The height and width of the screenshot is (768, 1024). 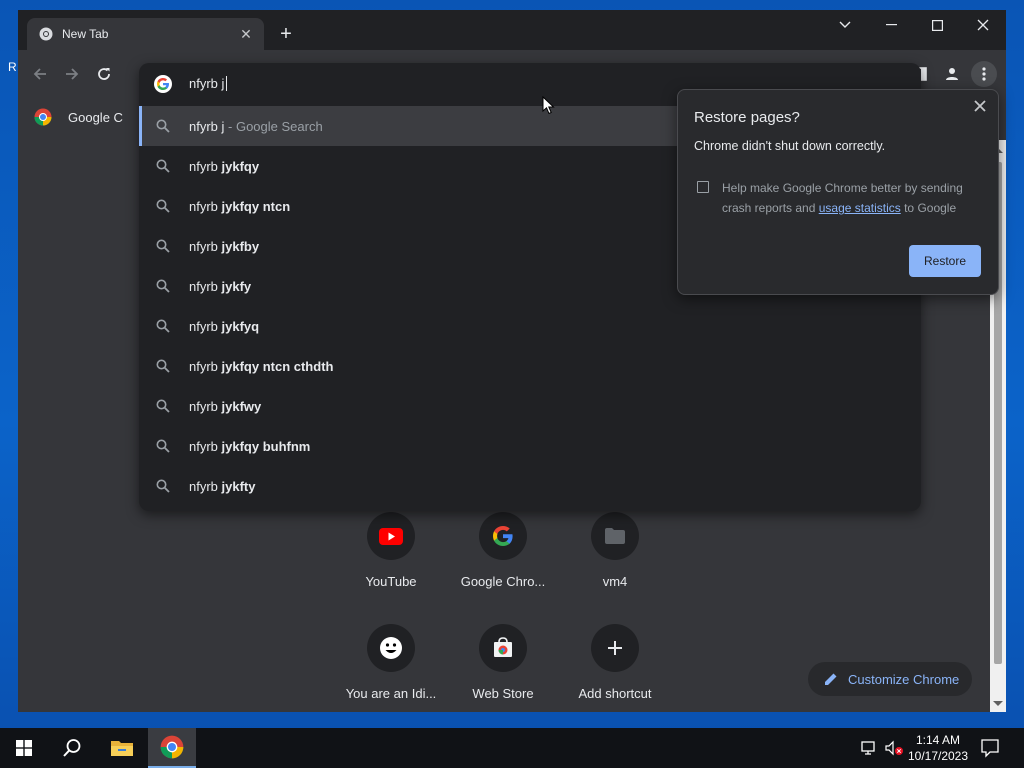 I want to click on tab-title: New Tab, so click(x=85, y=34).